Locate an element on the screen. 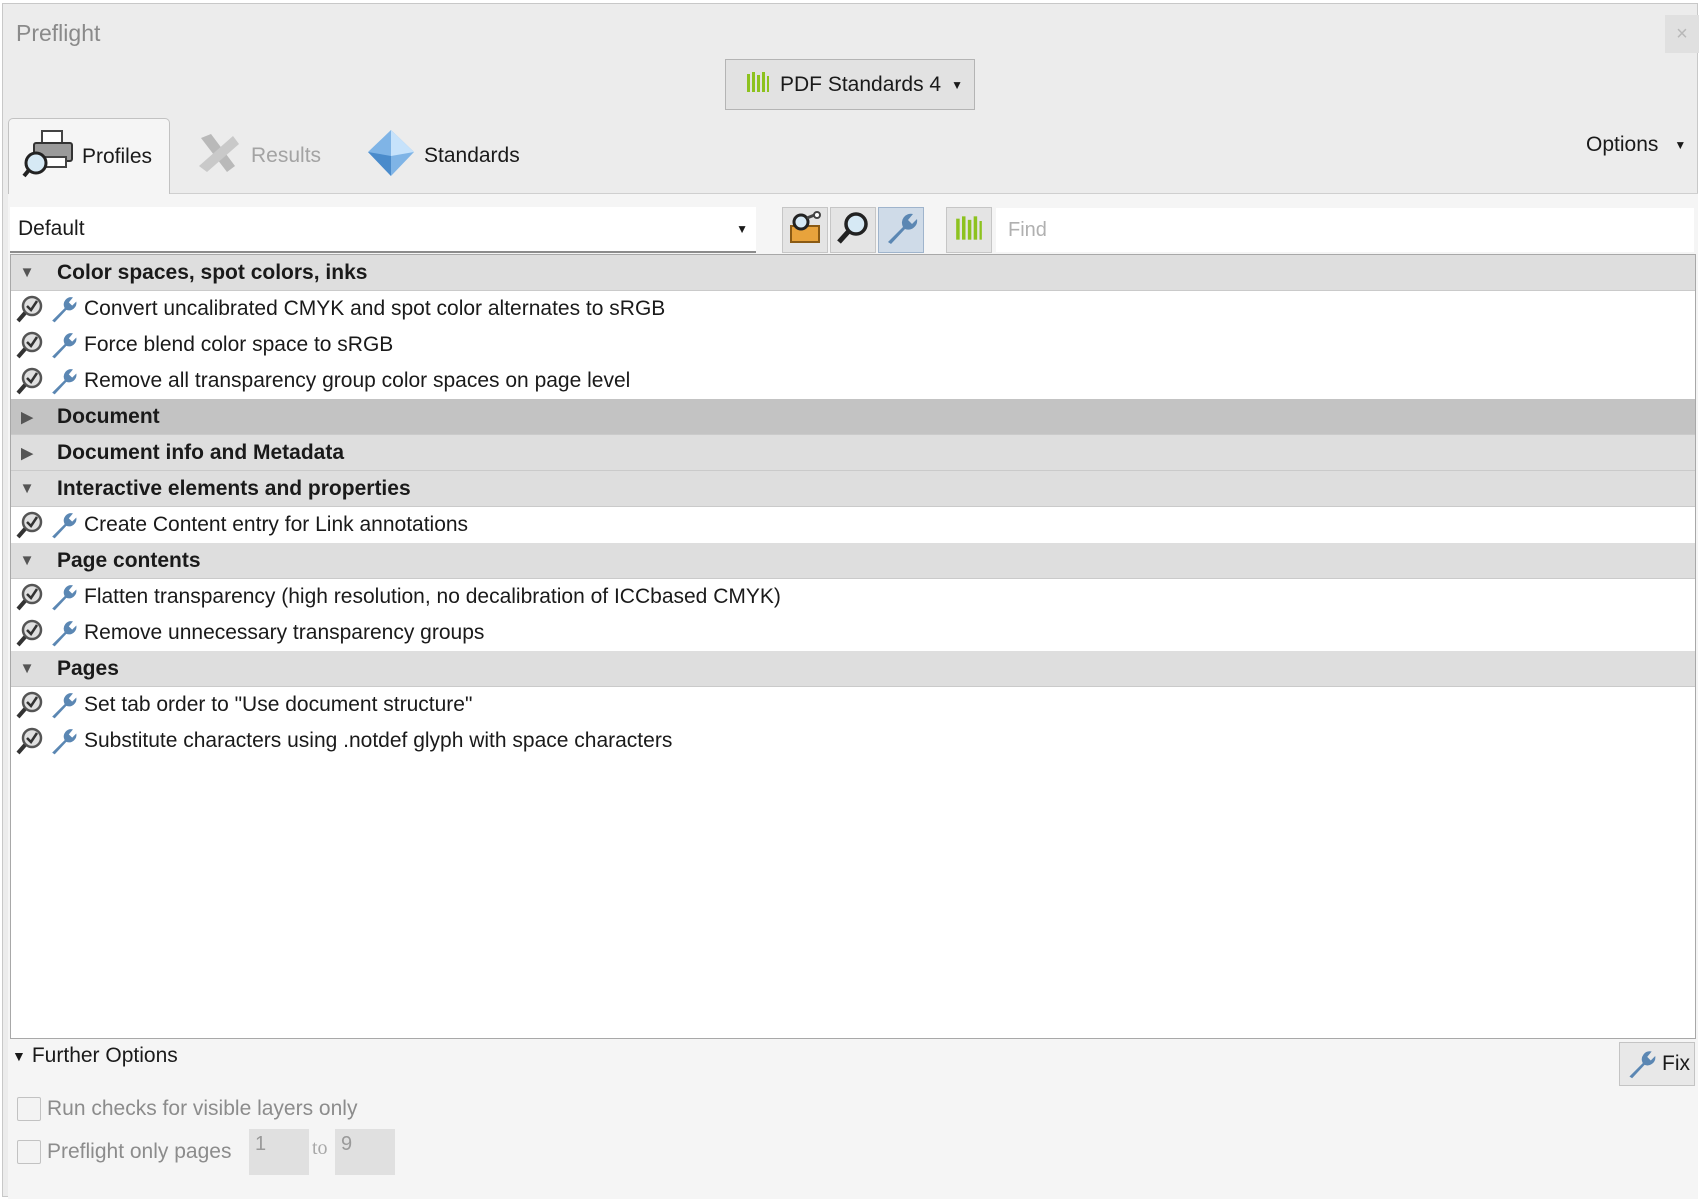  category-label: Page contents is located at coordinates (129, 560).